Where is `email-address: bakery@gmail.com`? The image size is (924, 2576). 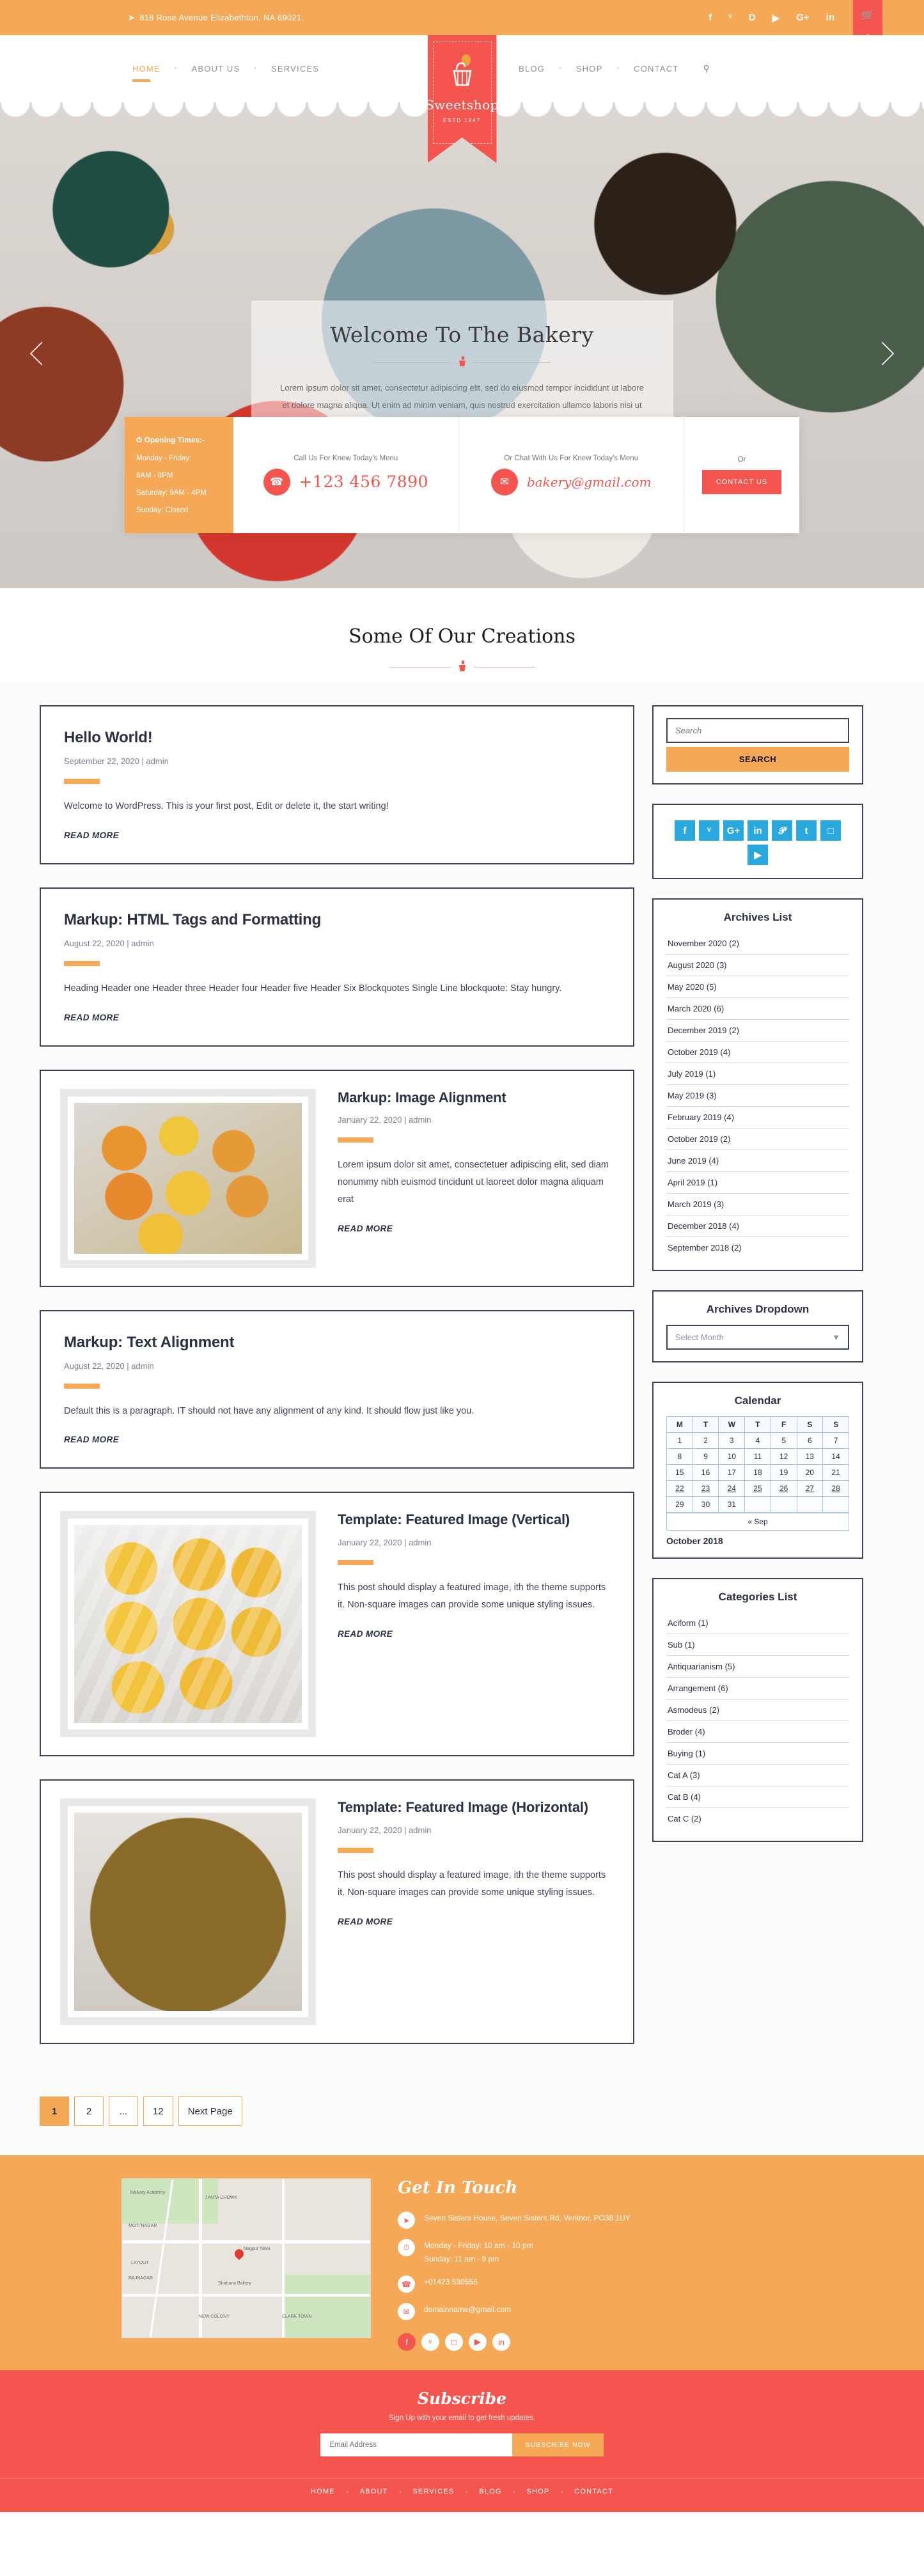
email-address: bakery@gmail.com is located at coordinates (589, 482).